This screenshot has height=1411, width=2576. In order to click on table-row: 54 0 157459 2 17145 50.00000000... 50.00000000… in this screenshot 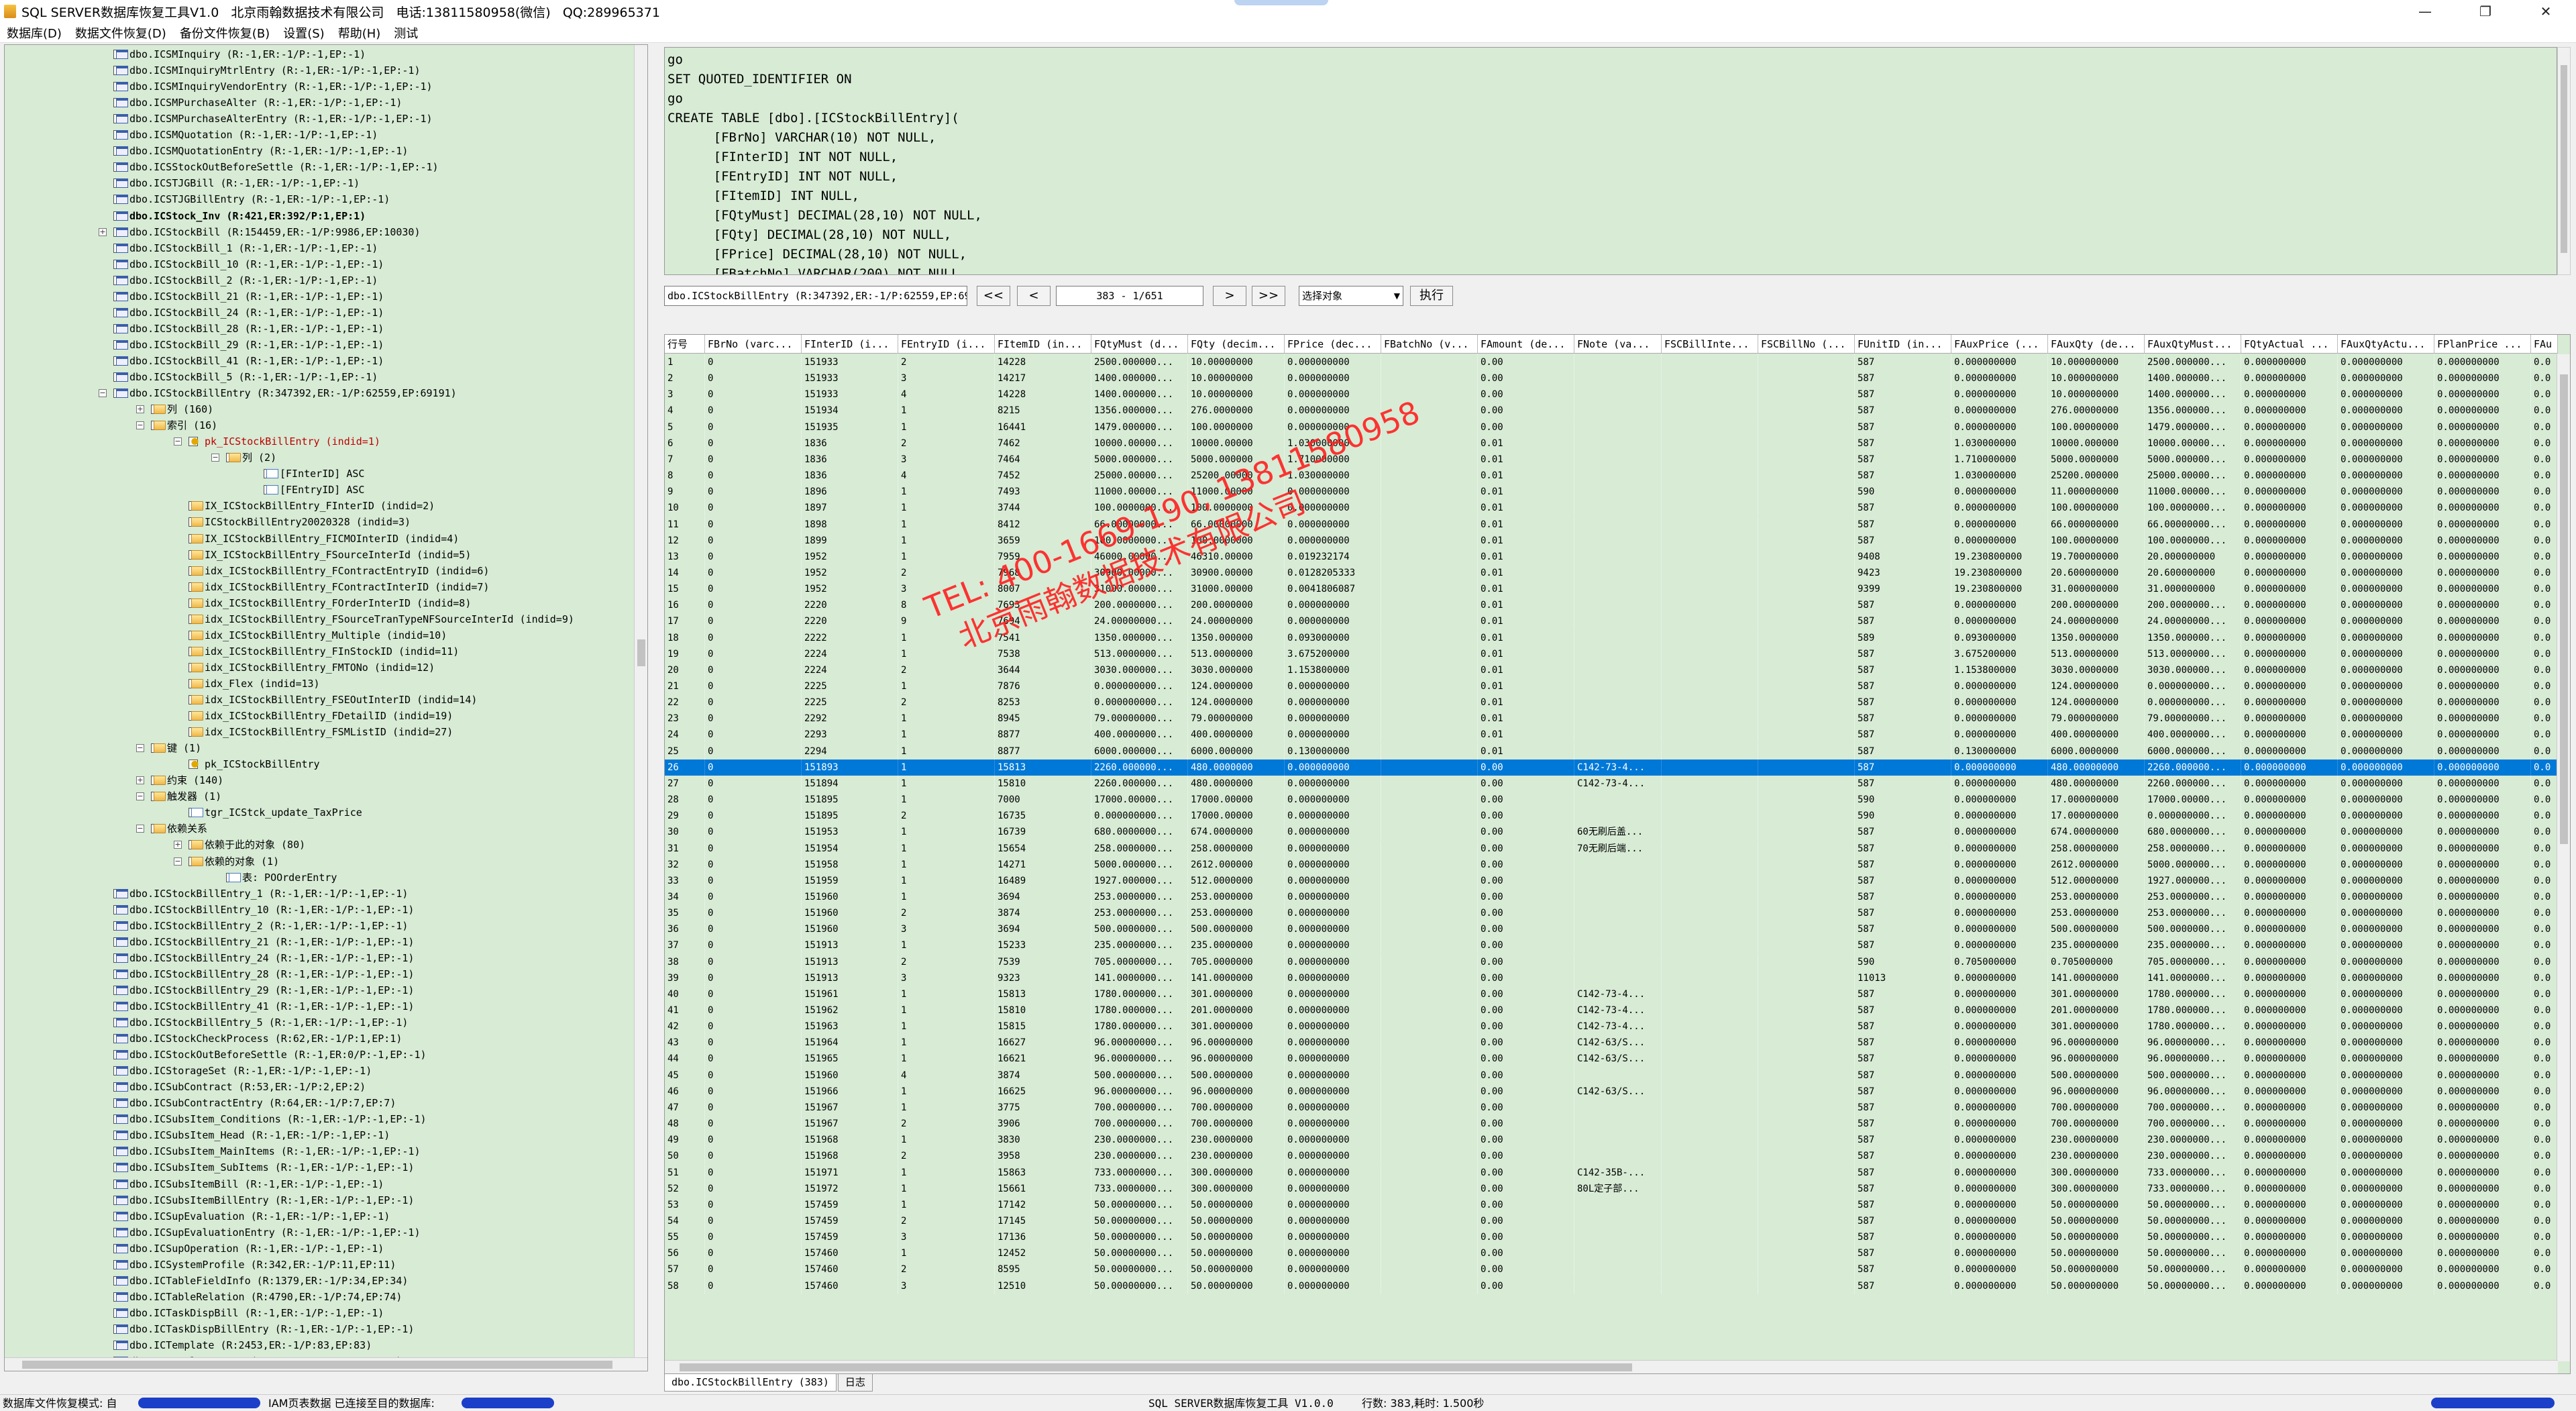, I will do `click(1611, 1220)`.